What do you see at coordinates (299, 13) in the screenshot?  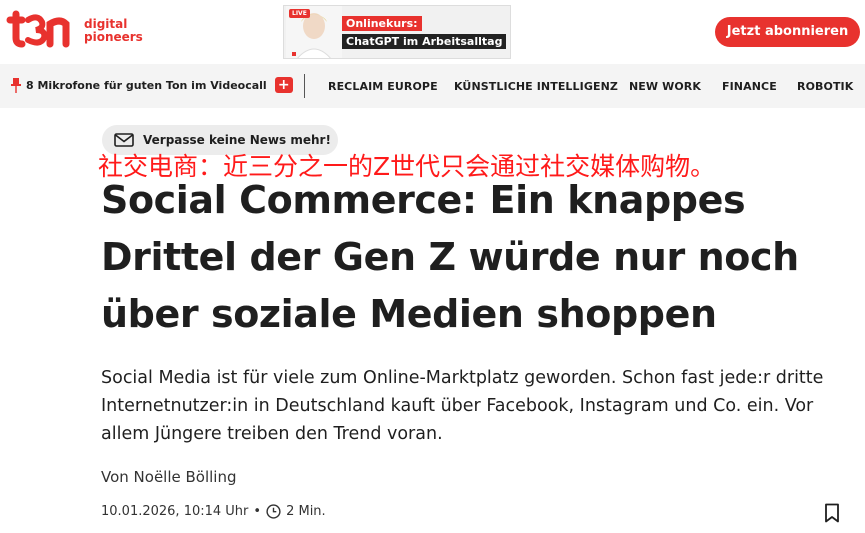 I see `live-badge: LIVE` at bounding box center [299, 13].